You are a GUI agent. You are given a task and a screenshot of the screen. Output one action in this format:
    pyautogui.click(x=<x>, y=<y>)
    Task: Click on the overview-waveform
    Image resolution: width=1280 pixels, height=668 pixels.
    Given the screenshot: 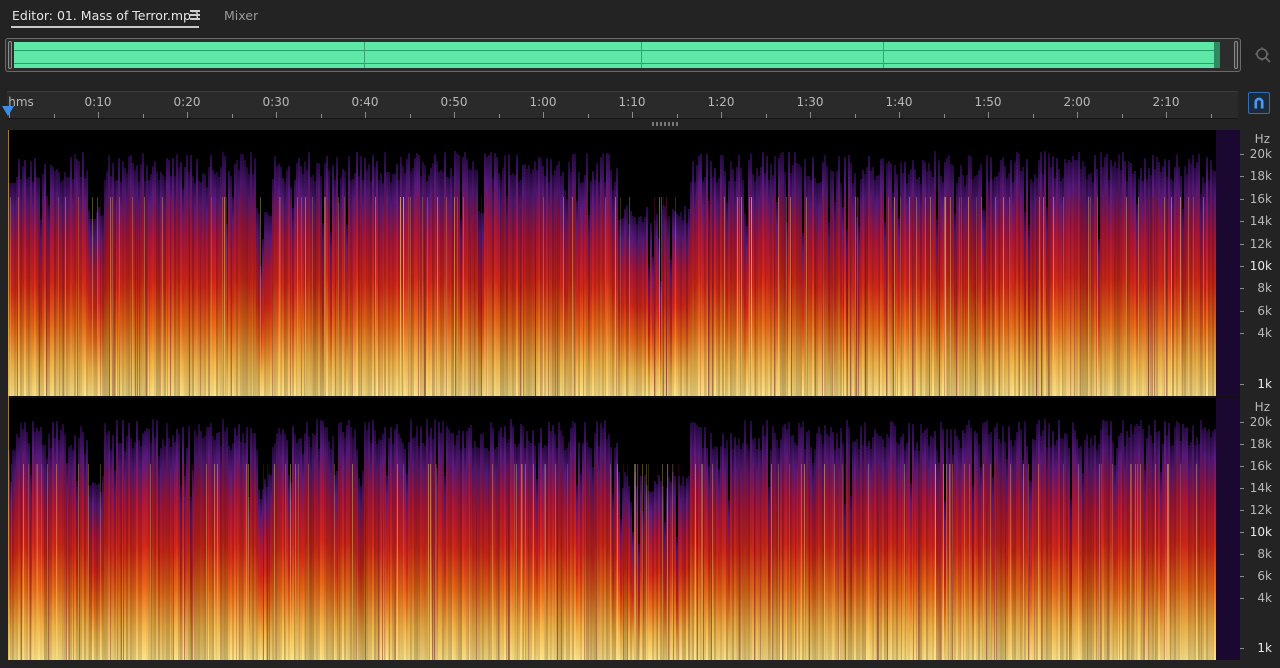 What is the action you would take?
    pyautogui.click(x=617, y=55)
    